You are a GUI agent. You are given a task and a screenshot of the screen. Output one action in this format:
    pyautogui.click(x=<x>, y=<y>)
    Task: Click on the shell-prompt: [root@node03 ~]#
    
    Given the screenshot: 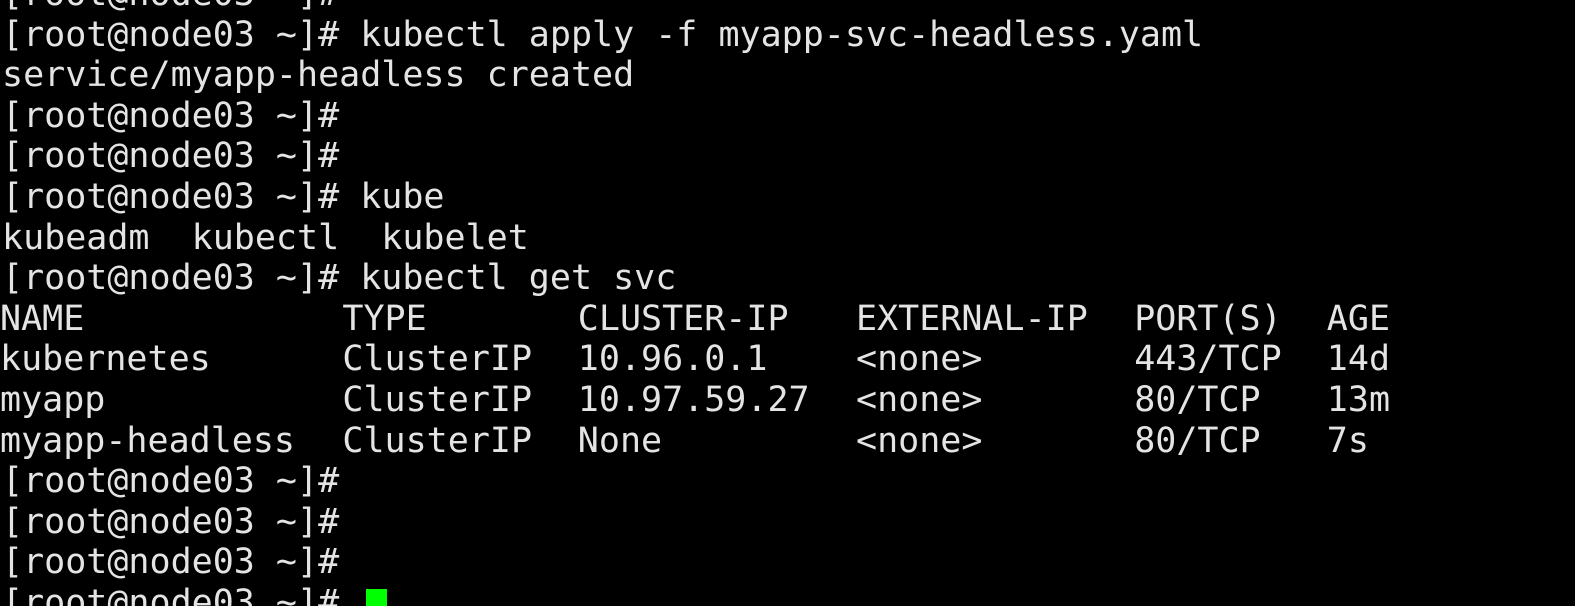 What is the action you would take?
    pyautogui.click(x=181, y=594)
    